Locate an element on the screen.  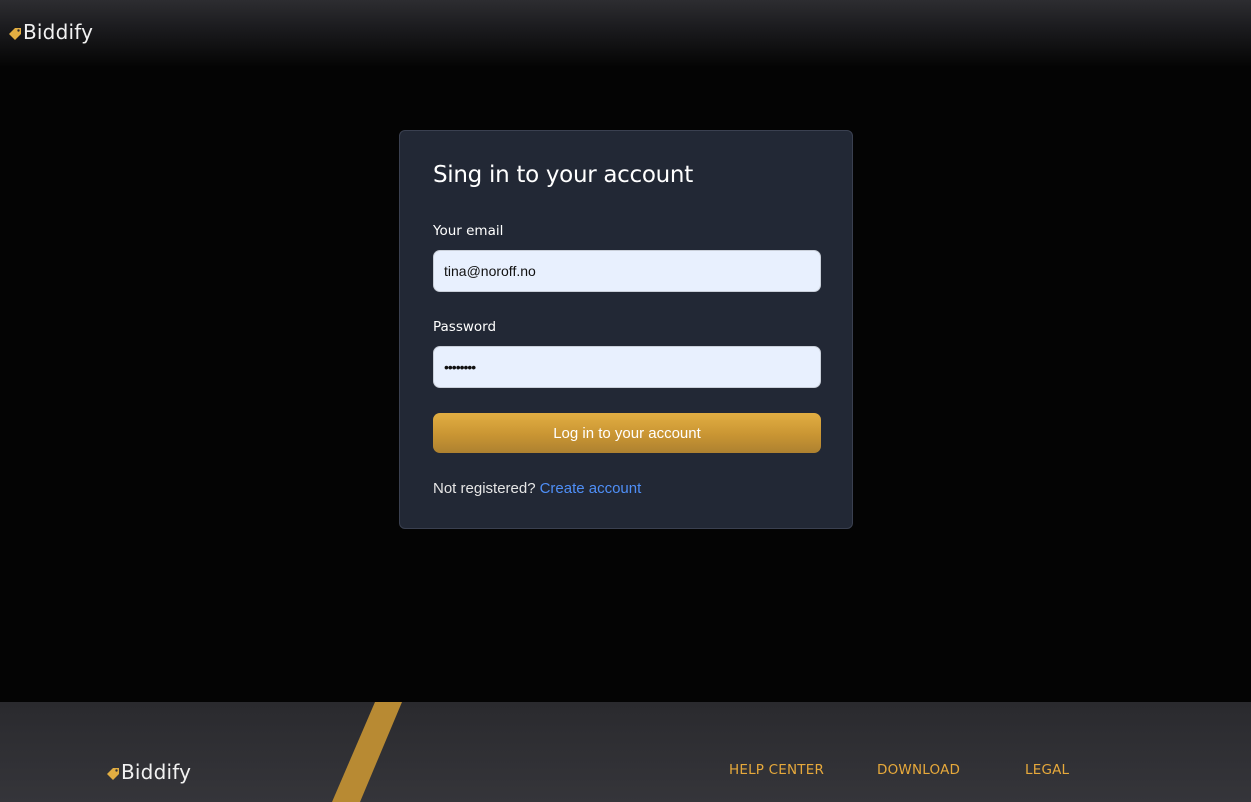
register-row: Not registered? Create account is located at coordinates (537, 488).